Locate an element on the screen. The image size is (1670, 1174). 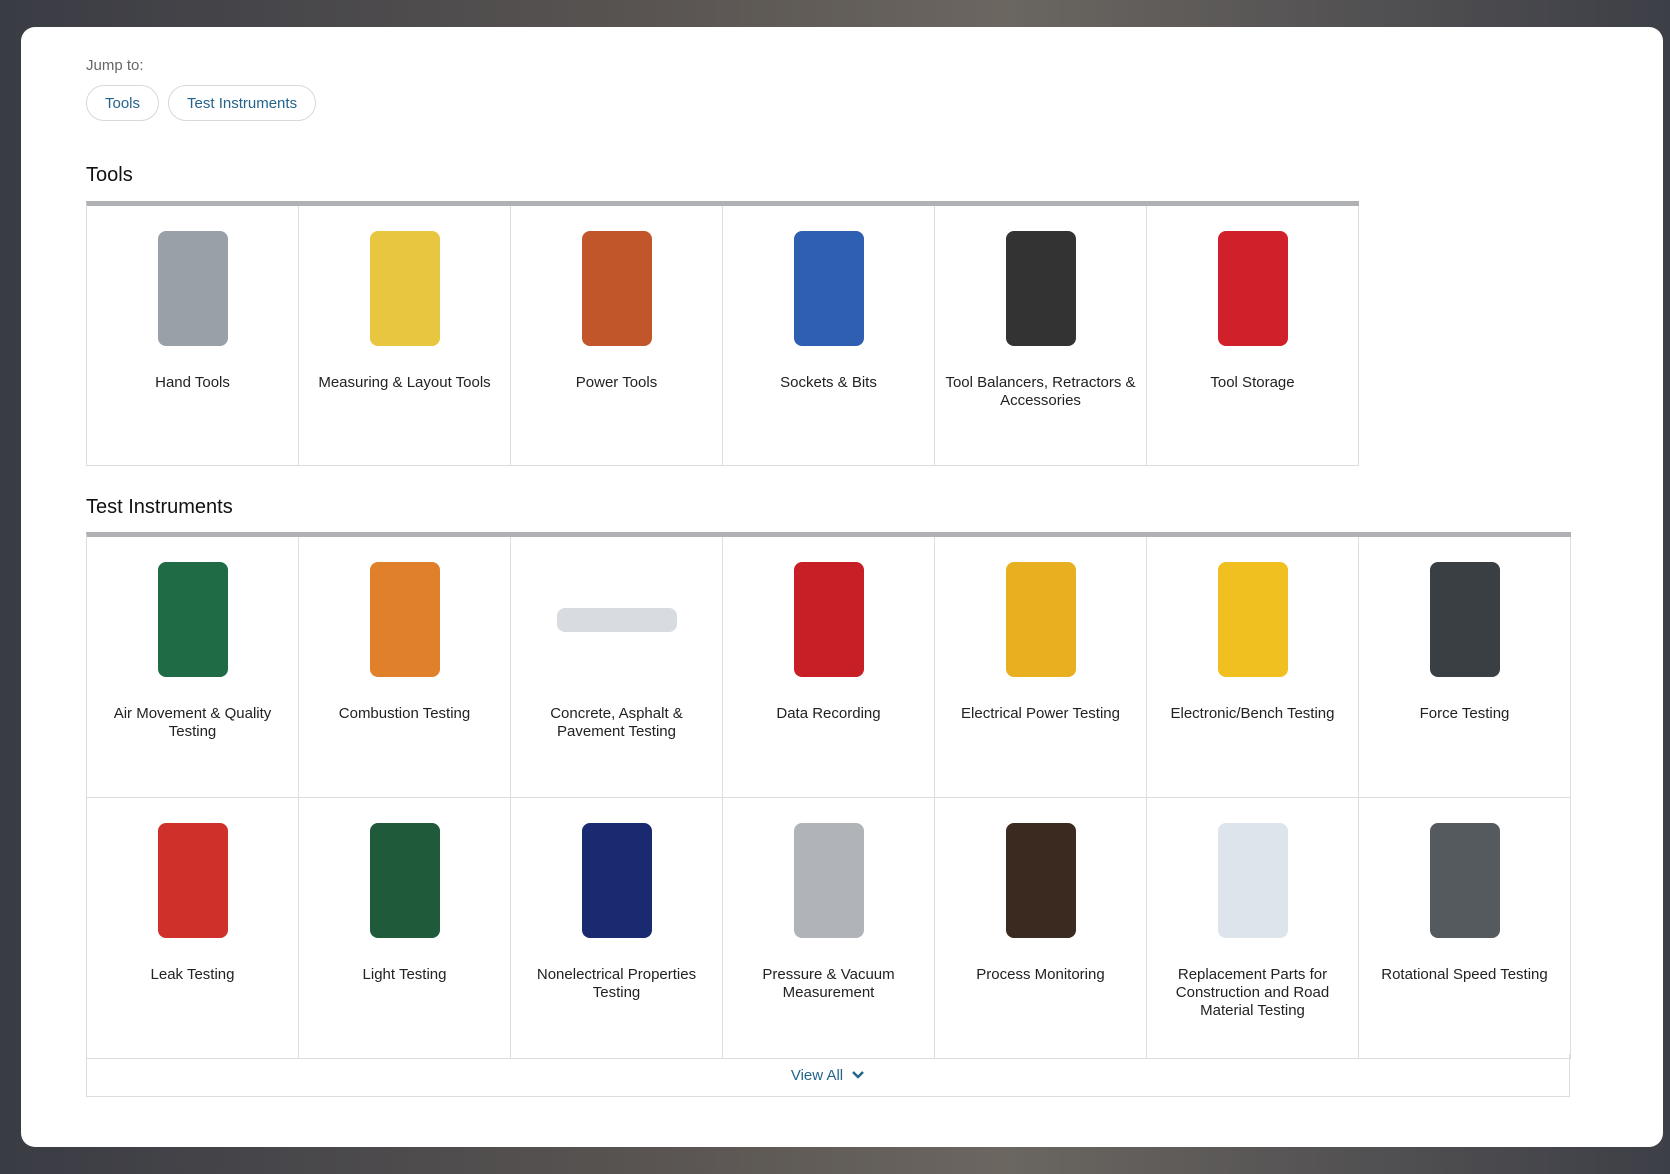
force-gauge-icon is located at coordinates (1465, 619).